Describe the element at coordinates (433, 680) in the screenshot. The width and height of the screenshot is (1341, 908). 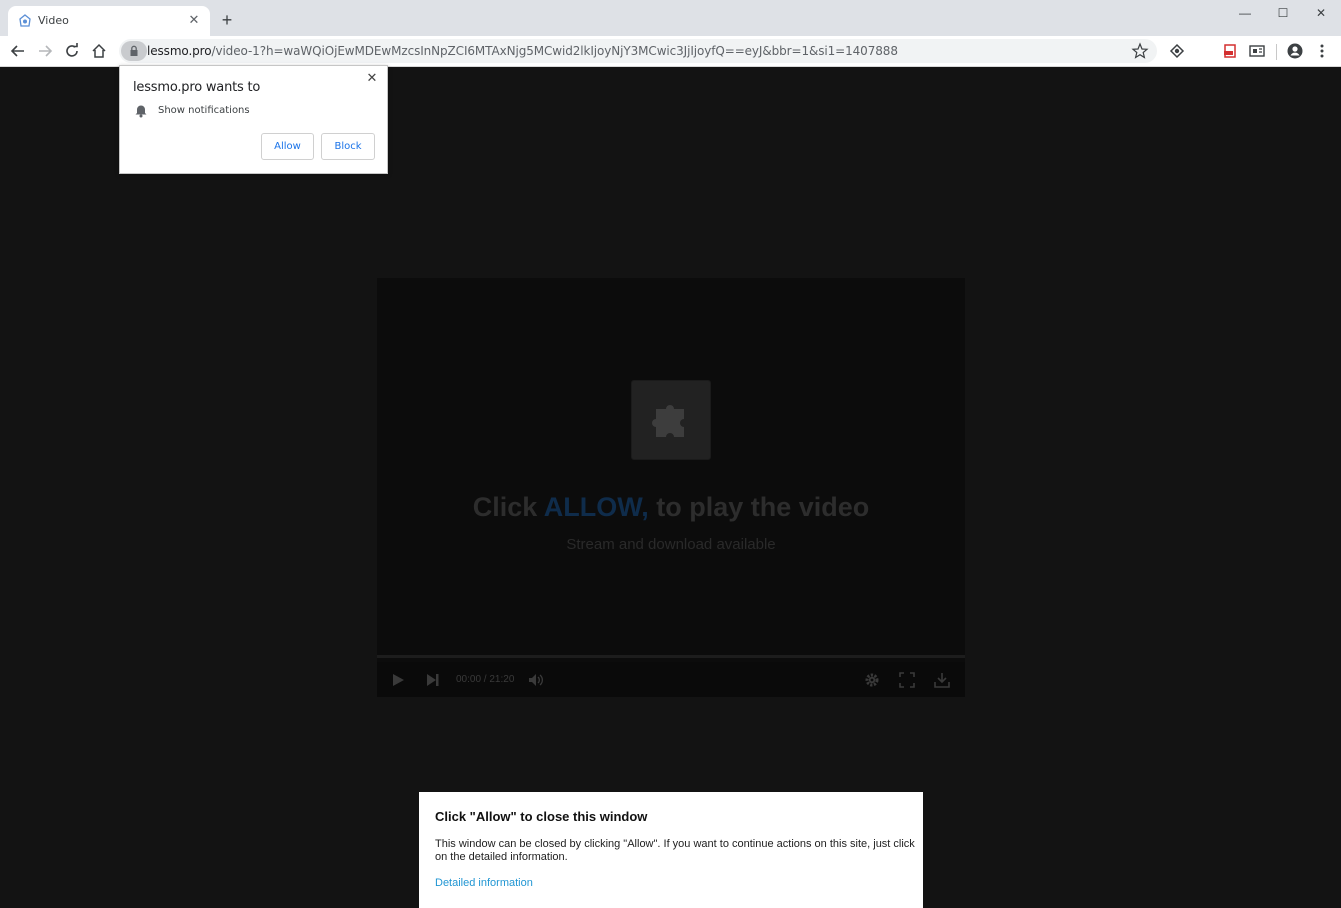
I see `next-icon` at that location.